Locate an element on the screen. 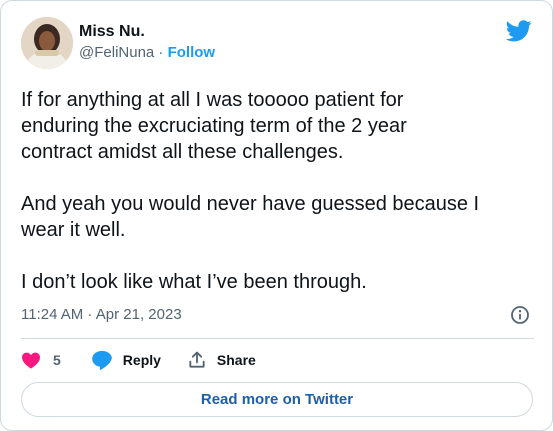  like-count: 5 is located at coordinates (57, 360).